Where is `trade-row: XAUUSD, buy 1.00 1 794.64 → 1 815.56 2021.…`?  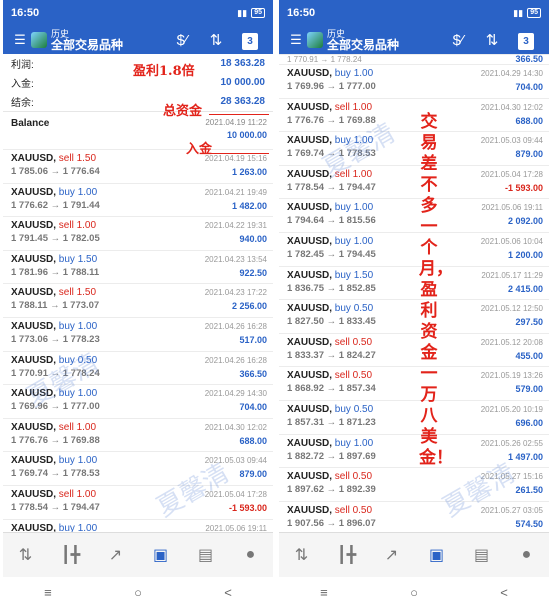
trade-row: XAUUSD, buy 1.00 1 794.64 → 1 815.56 2021.… is located at coordinates (414, 215).